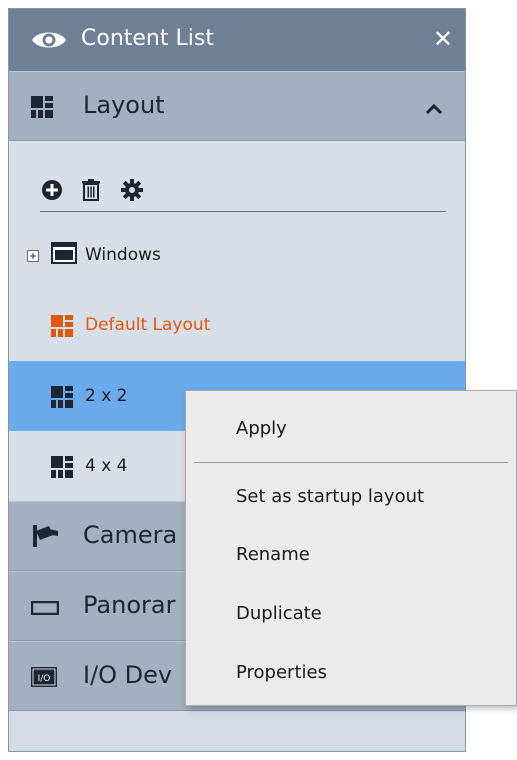 Image resolution: width=517 pixels, height=760 pixels. Describe the element at coordinates (237, 326) in the screenshot. I see `tree-item-default-layout: Default Layout` at that location.